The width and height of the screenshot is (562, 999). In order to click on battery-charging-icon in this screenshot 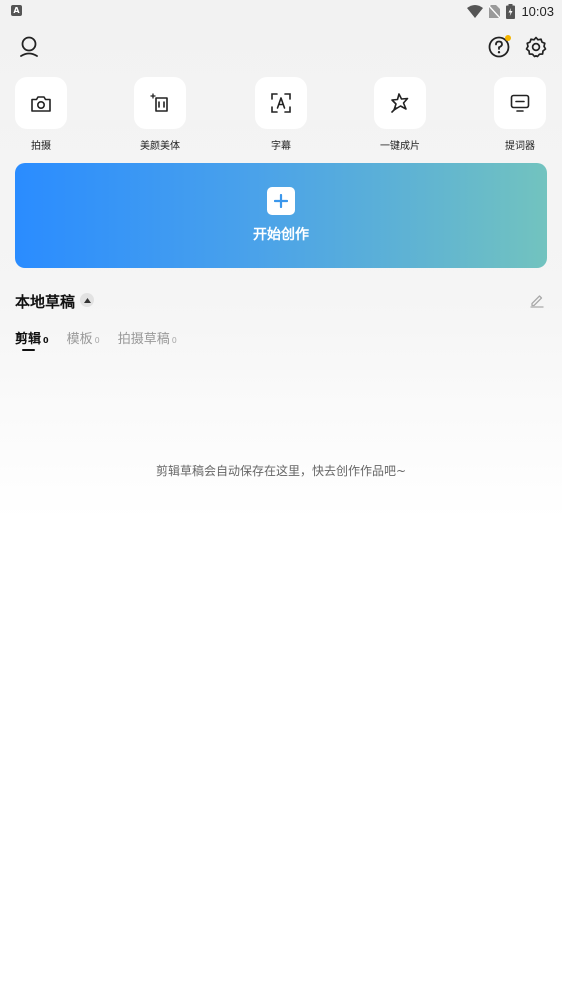, I will do `click(511, 11)`.